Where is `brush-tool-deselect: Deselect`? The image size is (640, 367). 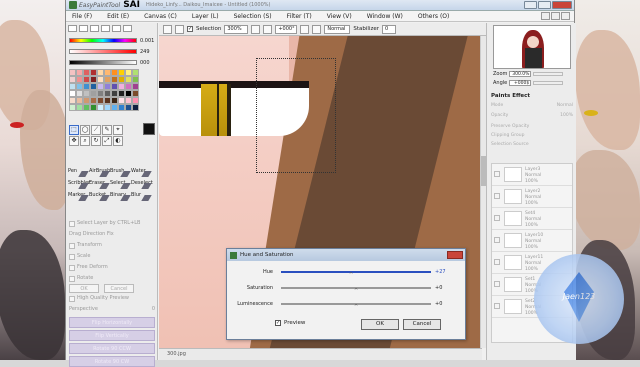
brush-tool-deselect: Deselect is located at coordinates (142, 185).